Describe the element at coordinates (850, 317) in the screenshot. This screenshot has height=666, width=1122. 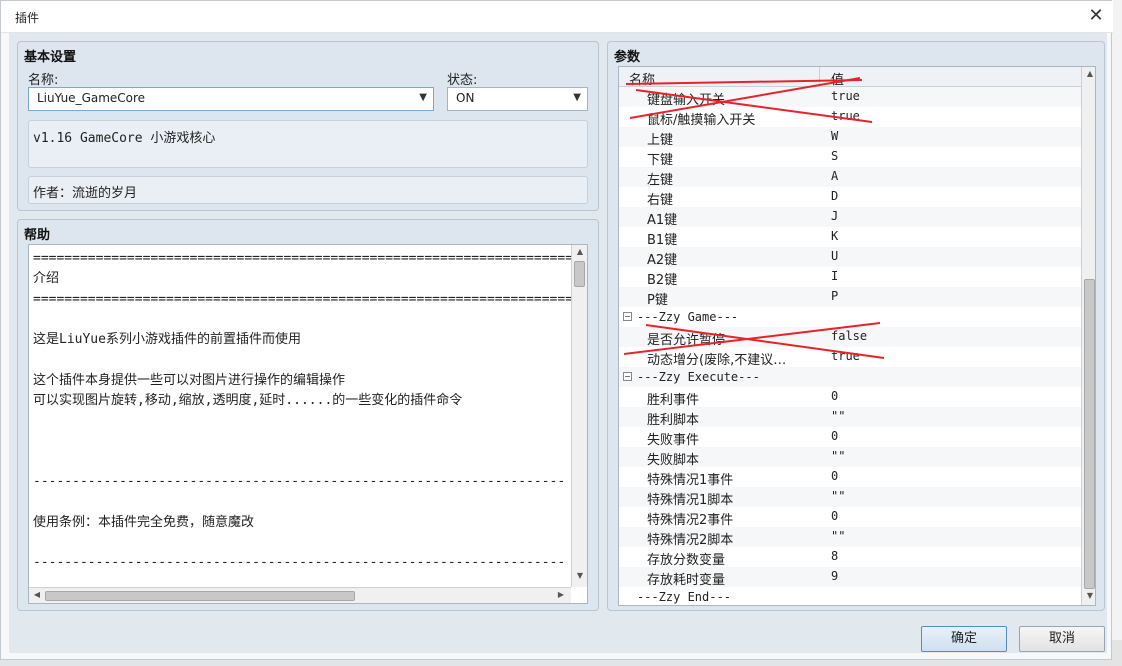
I see `param-group-row: − ---Zzy Game---` at that location.